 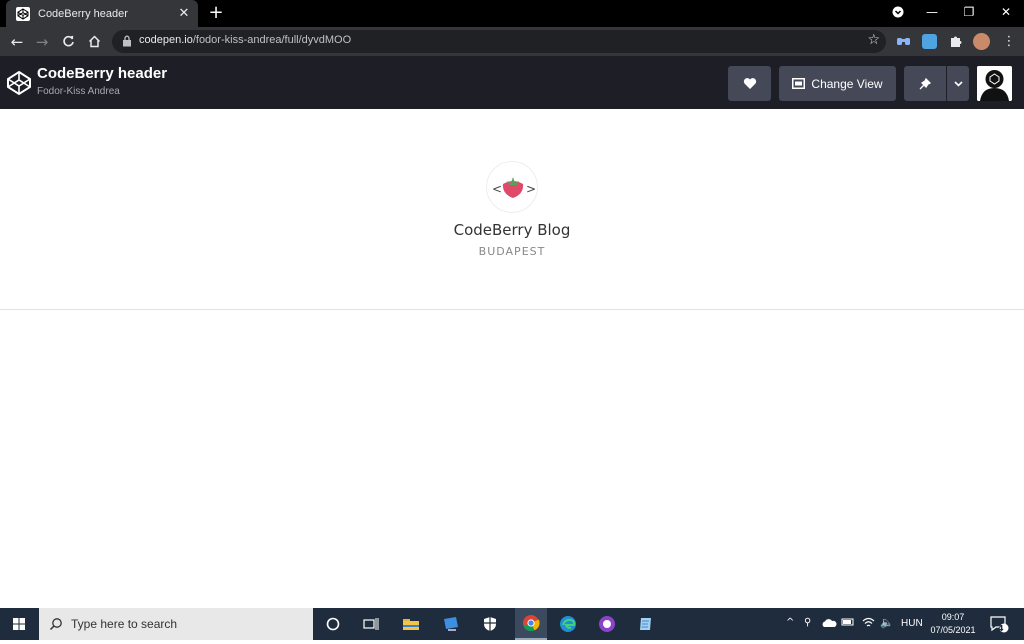 I want to click on extension-binoculars-icon, so click(x=903, y=41).